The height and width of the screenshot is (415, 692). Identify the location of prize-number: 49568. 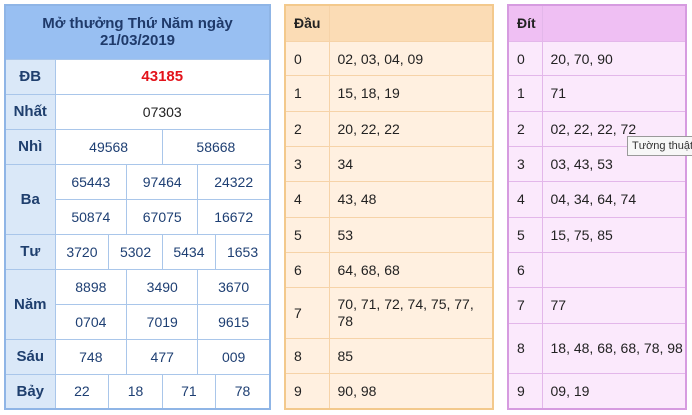
(109, 146).